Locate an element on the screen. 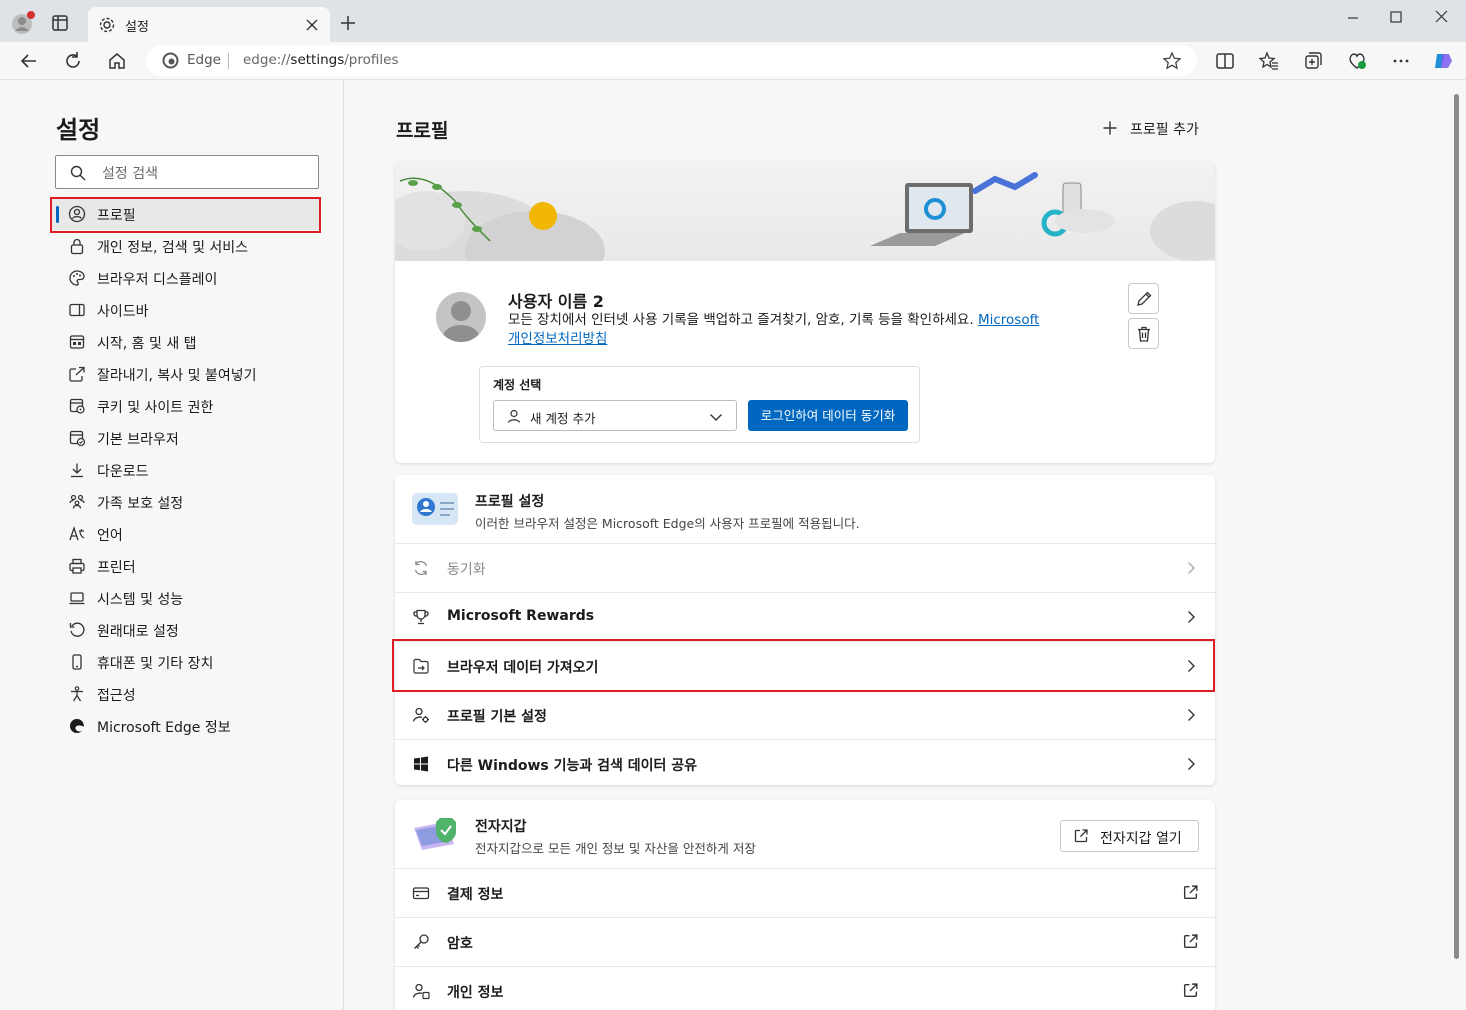  sidebar-item-start-home: 시작, 홈 및 새 탭 is located at coordinates (186, 342).